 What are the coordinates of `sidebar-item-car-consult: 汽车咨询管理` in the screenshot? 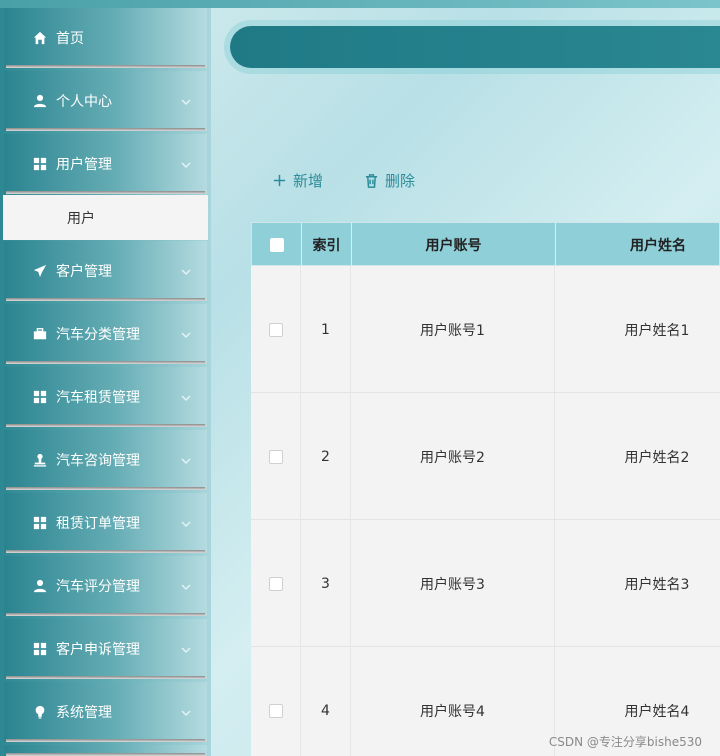 It's located at (105, 460).